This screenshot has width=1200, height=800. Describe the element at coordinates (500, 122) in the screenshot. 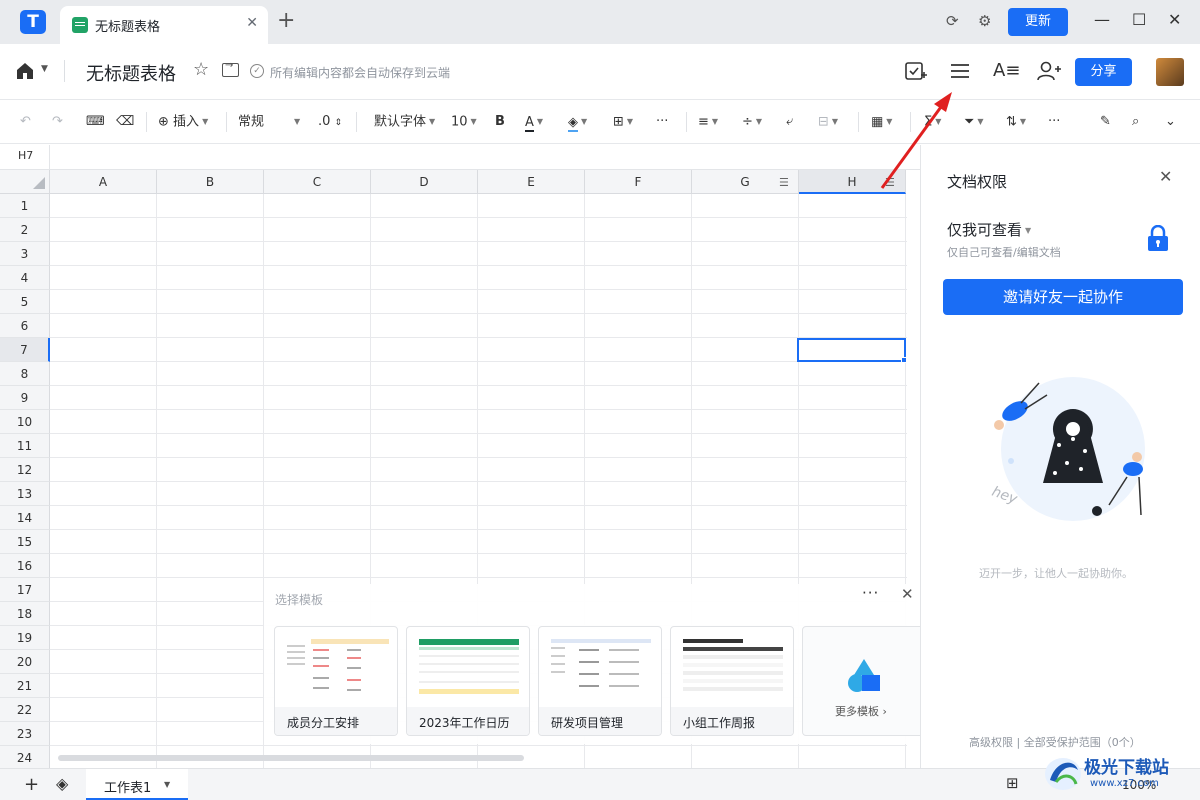

I see `bold-button: B` at that location.